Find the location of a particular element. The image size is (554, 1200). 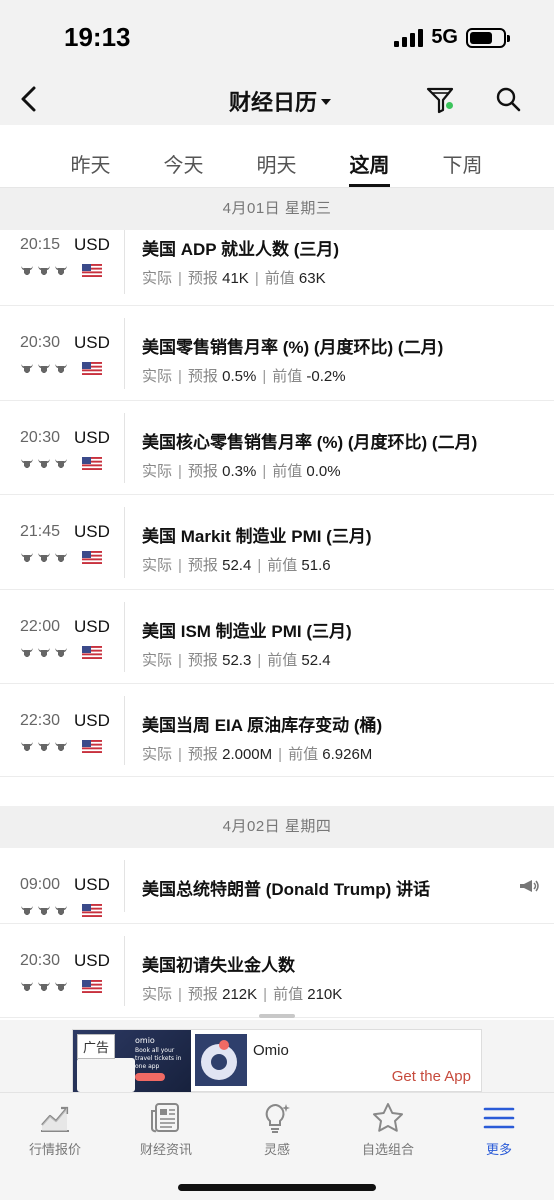

bottom-nav-watchlist: 自选组合 is located at coordinates (388, 1129).